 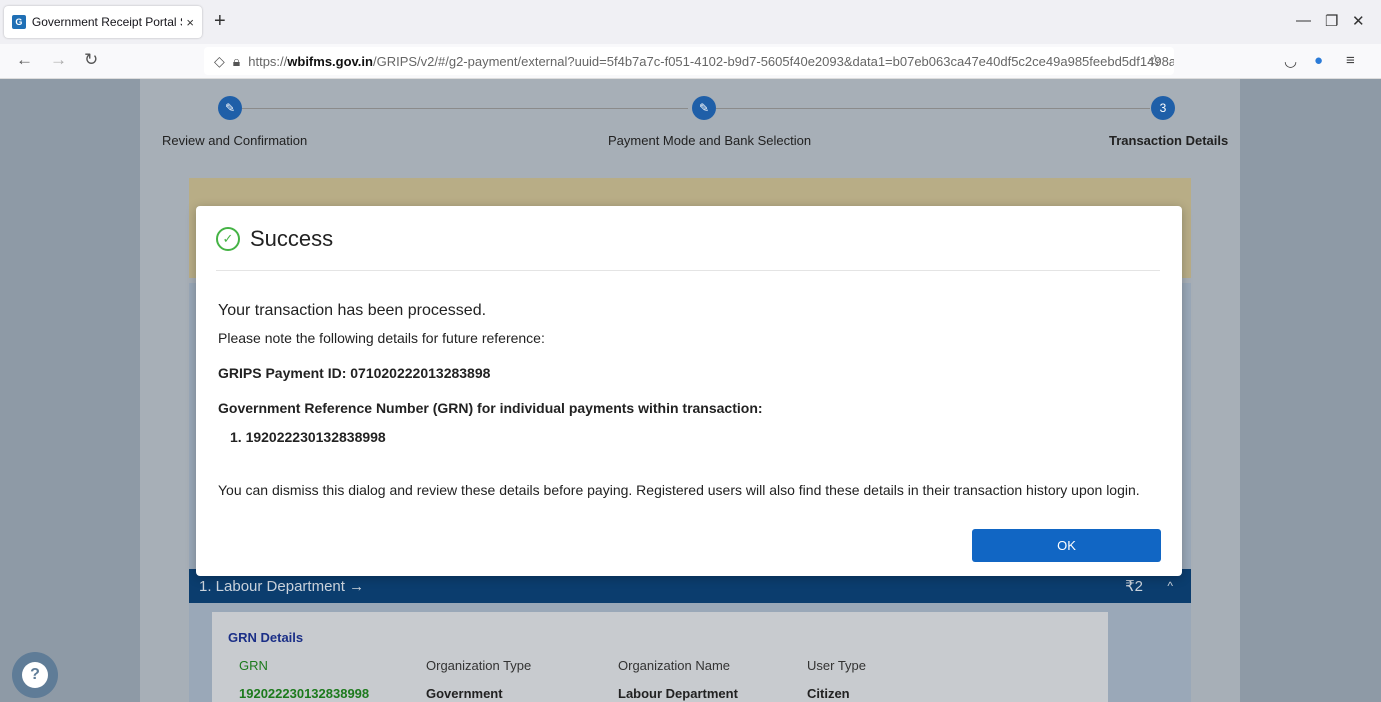 What do you see at coordinates (1163, 108) in the screenshot?
I see `step-number: 3` at bounding box center [1163, 108].